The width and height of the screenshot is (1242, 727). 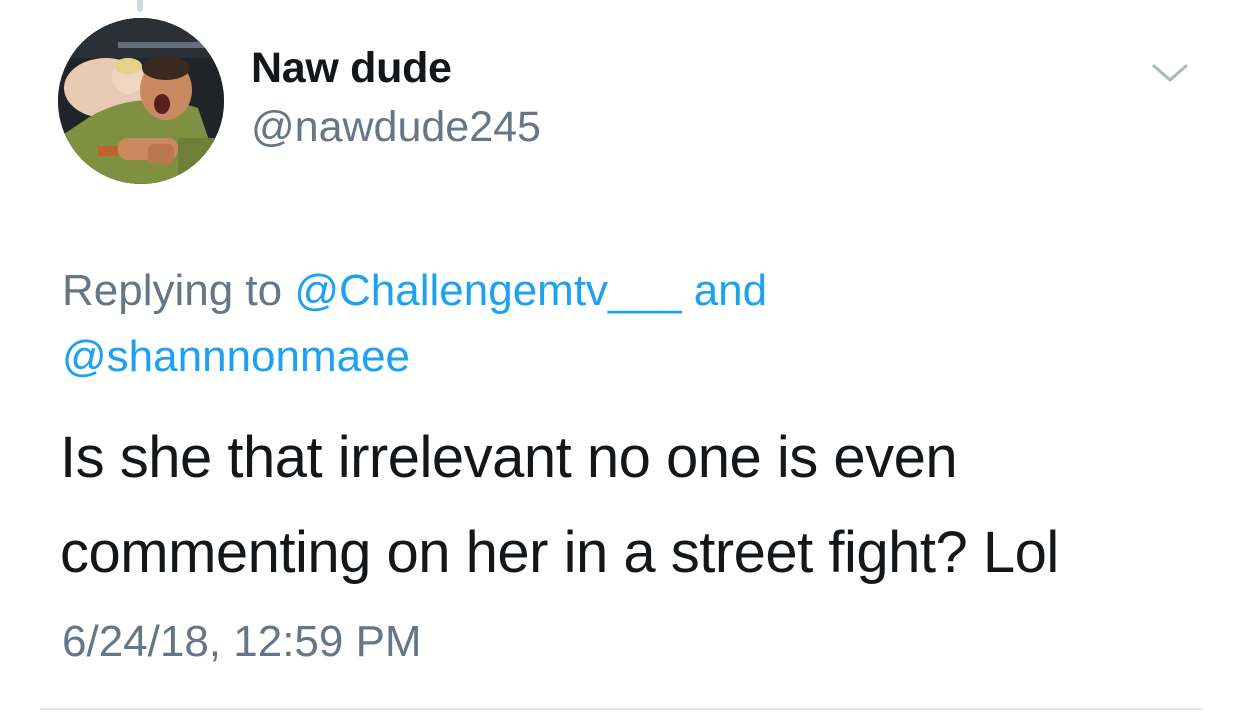 What do you see at coordinates (559, 552) in the screenshot?
I see `tweet-text-line-2: commenting on her in a street fight? Lol` at bounding box center [559, 552].